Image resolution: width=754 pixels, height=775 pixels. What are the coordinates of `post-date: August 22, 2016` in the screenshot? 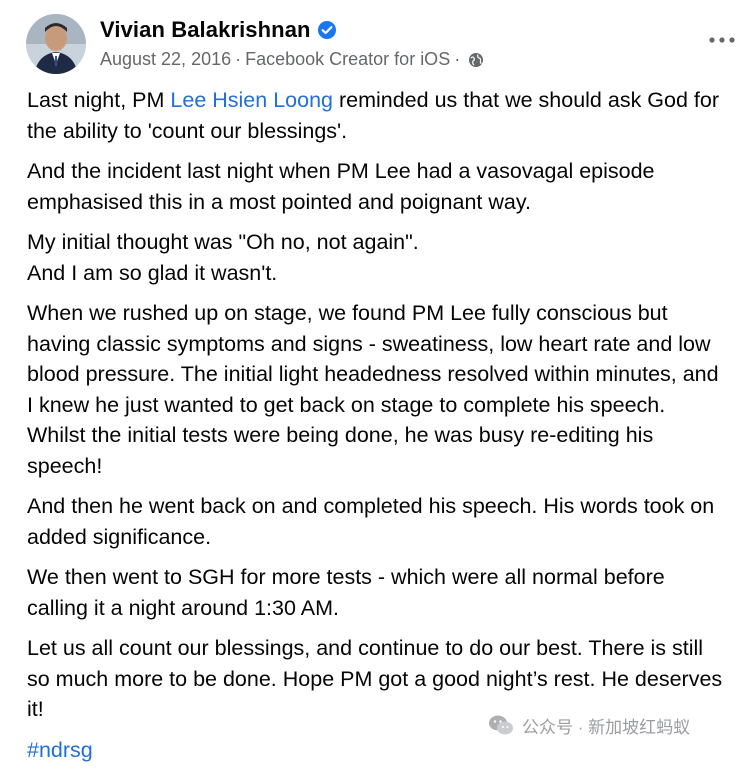 It's located at (165, 59).